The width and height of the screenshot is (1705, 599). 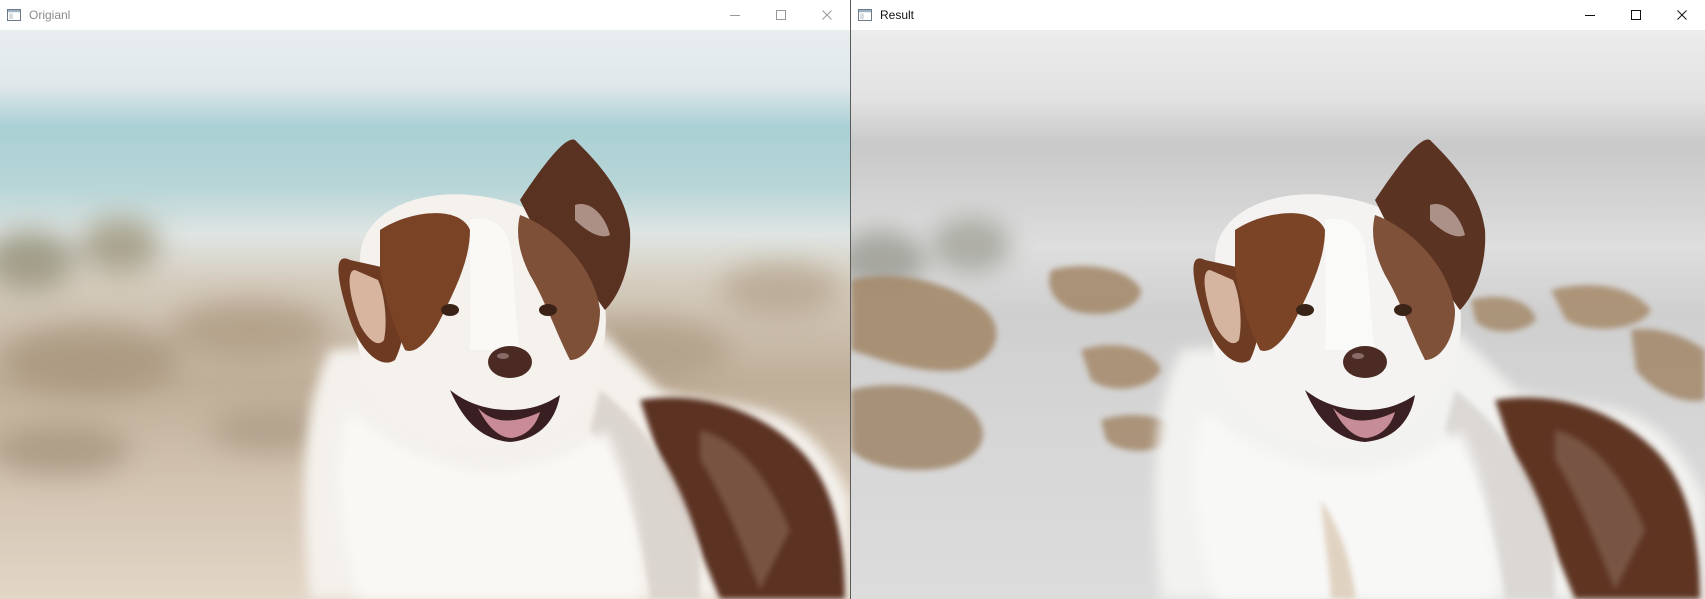 I want to click on window-title: Result, so click(x=897, y=15).